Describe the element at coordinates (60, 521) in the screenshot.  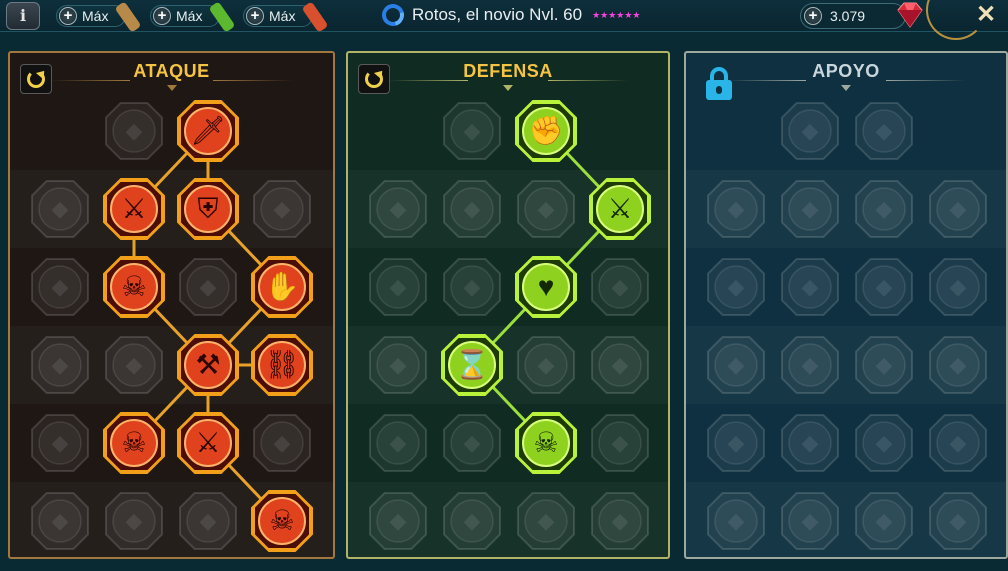
I see `sword-thrust-icon: ◆` at that location.